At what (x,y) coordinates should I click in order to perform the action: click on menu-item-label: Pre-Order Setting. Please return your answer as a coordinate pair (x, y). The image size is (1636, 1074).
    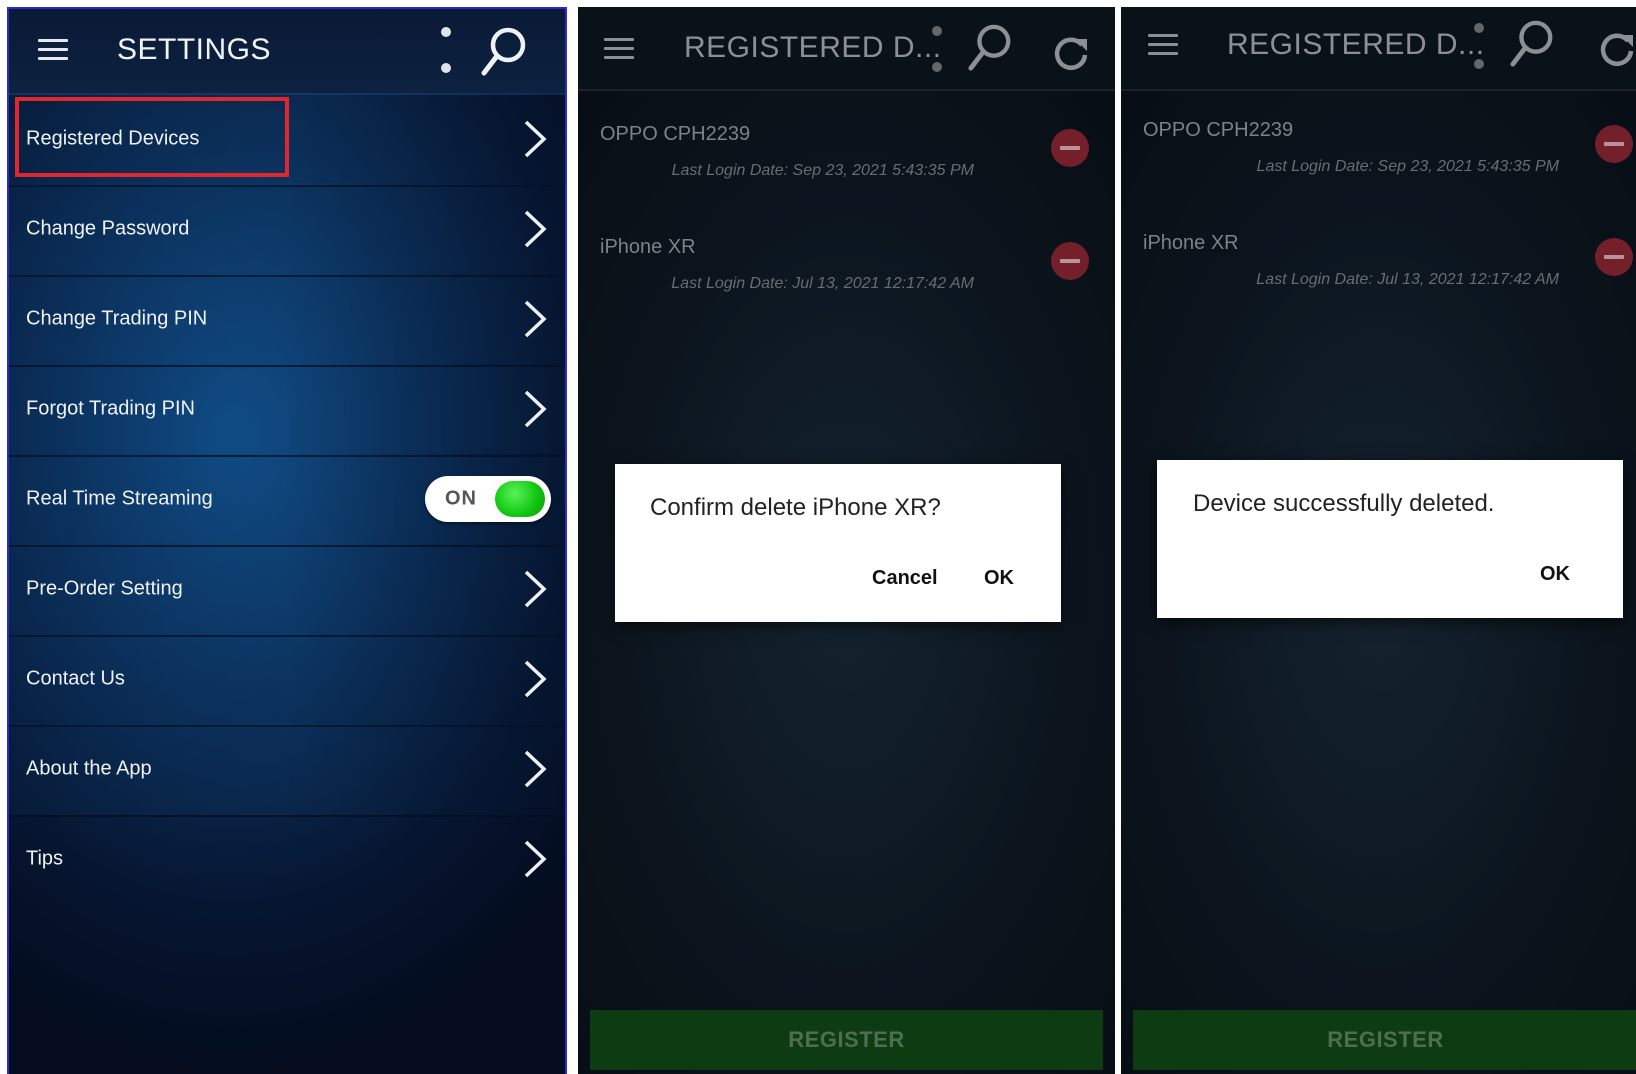
    Looking at the image, I should click on (104, 588).